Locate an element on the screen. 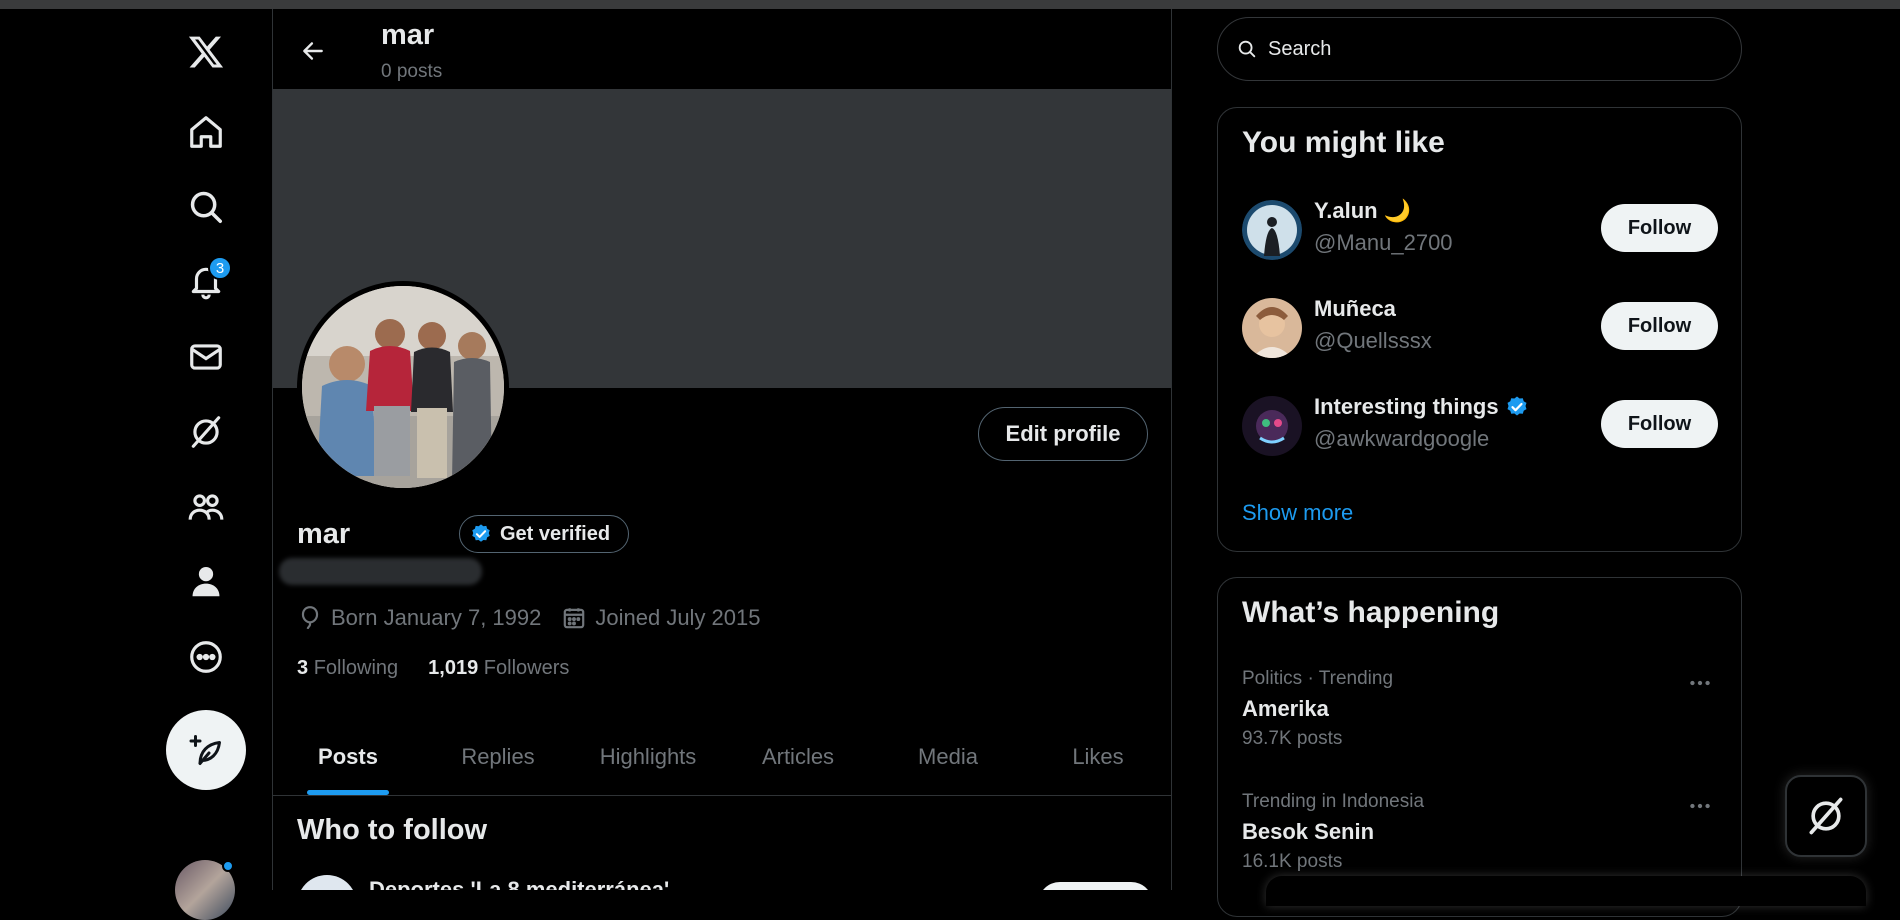 This screenshot has width=1900, height=920. account-status-dot is located at coordinates (228, 866).